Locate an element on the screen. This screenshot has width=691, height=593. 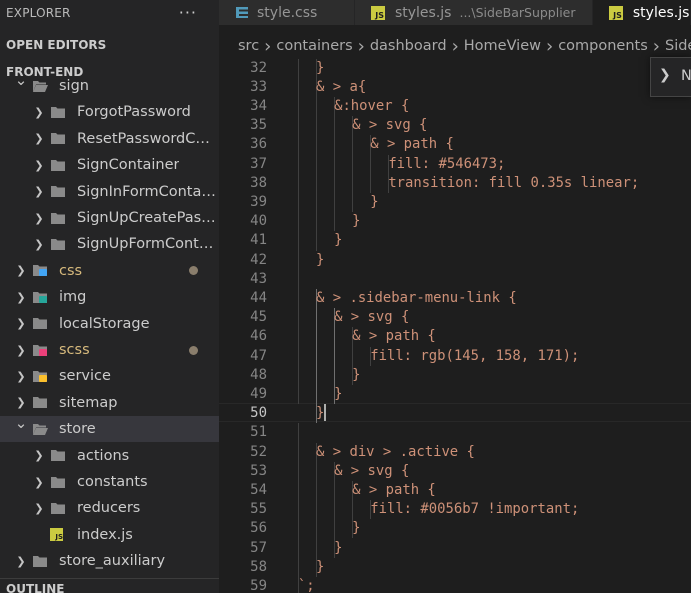
folder-item-img: ❯ img is located at coordinates (109, 297).